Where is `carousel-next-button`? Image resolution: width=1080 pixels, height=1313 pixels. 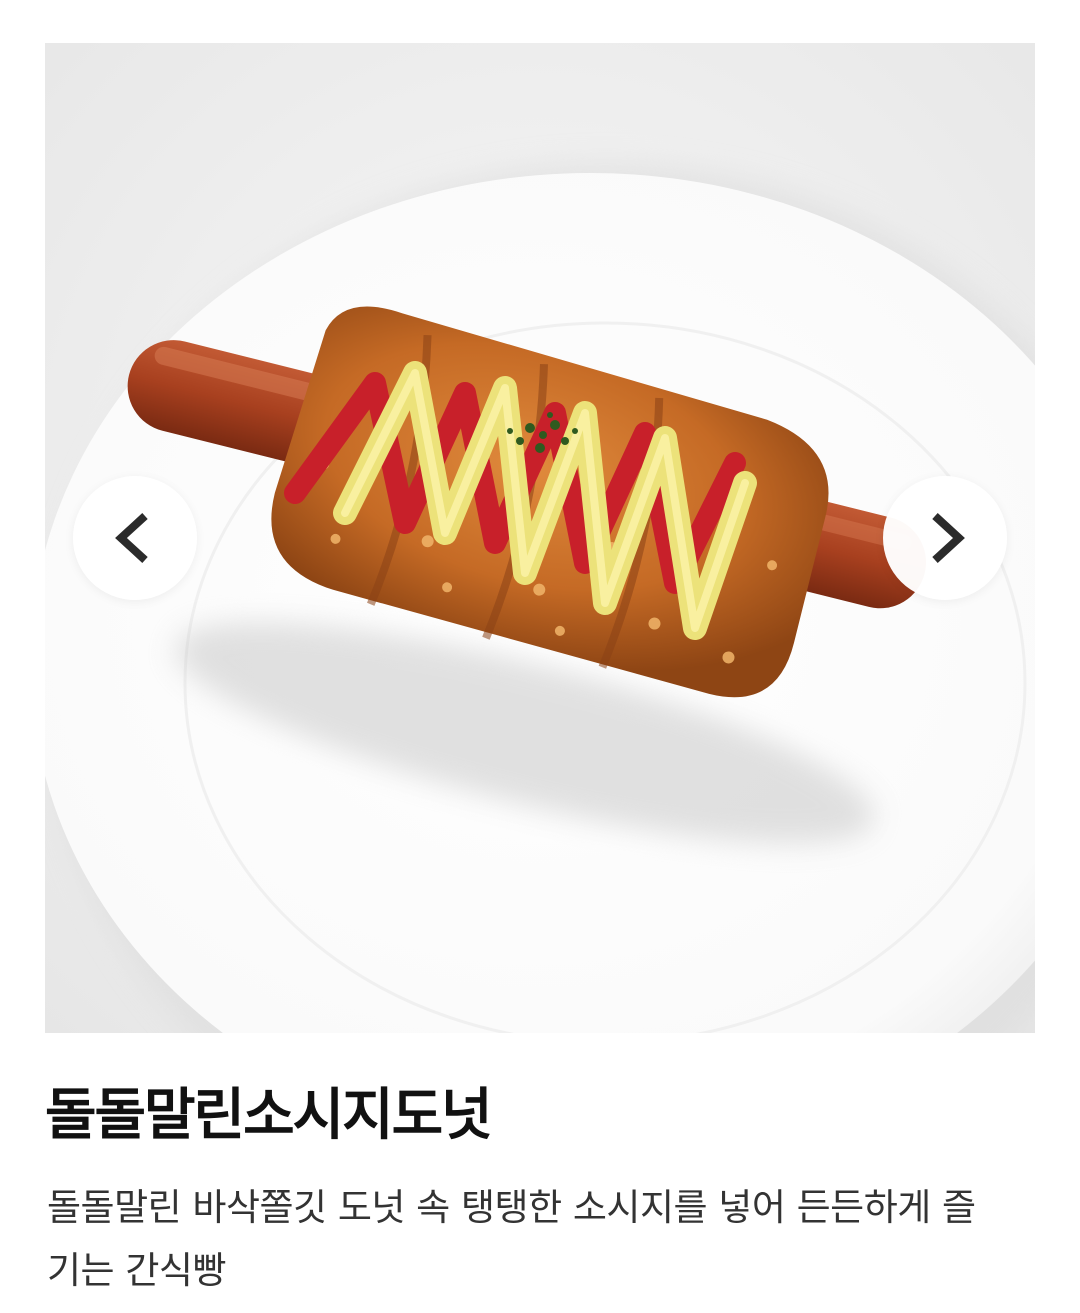 carousel-next-button is located at coordinates (945, 538).